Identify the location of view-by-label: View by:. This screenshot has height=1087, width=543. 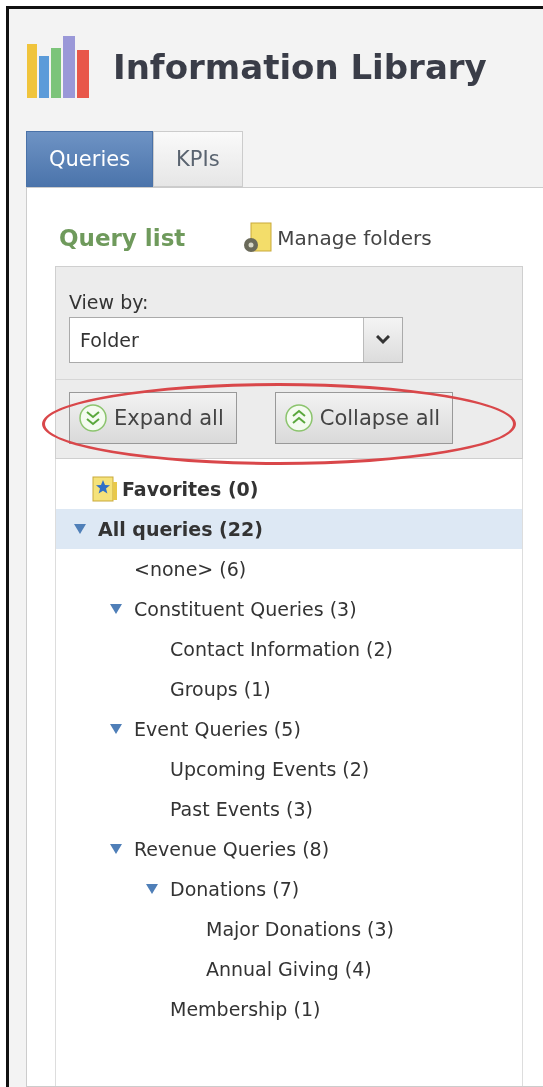
(109, 302).